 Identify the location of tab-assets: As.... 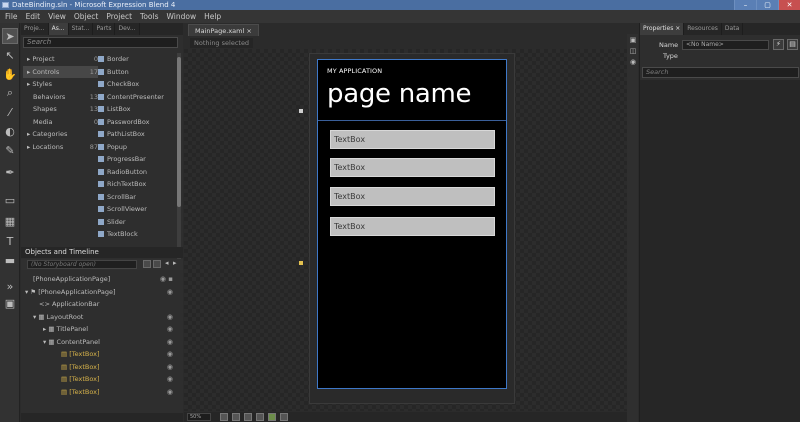
(58, 29).